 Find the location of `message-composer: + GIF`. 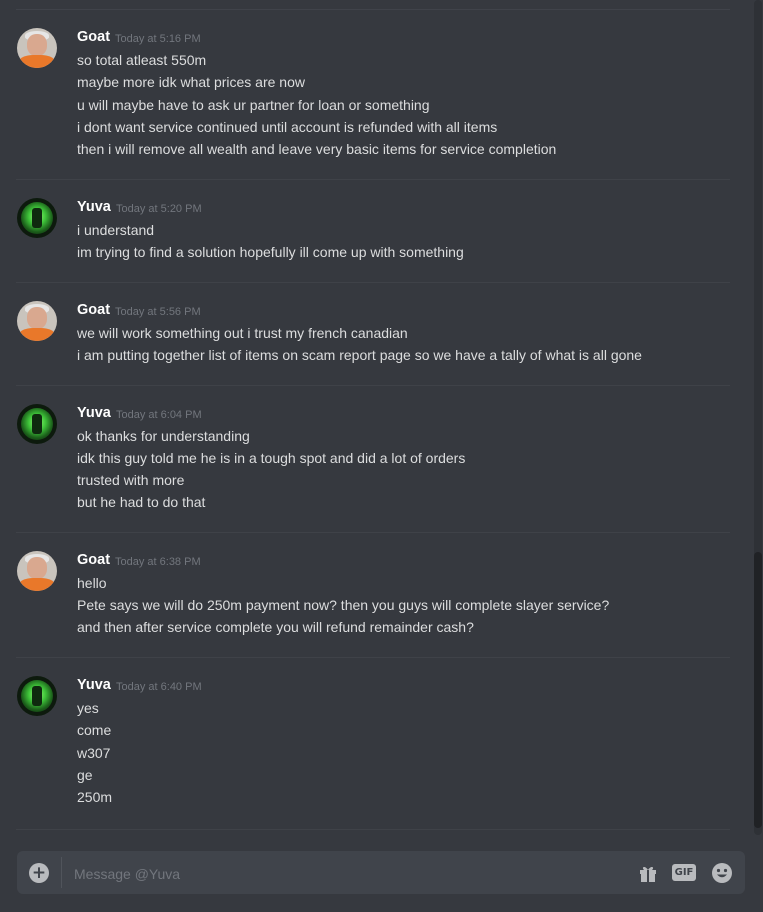

message-composer: + GIF is located at coordinates (381, 873).